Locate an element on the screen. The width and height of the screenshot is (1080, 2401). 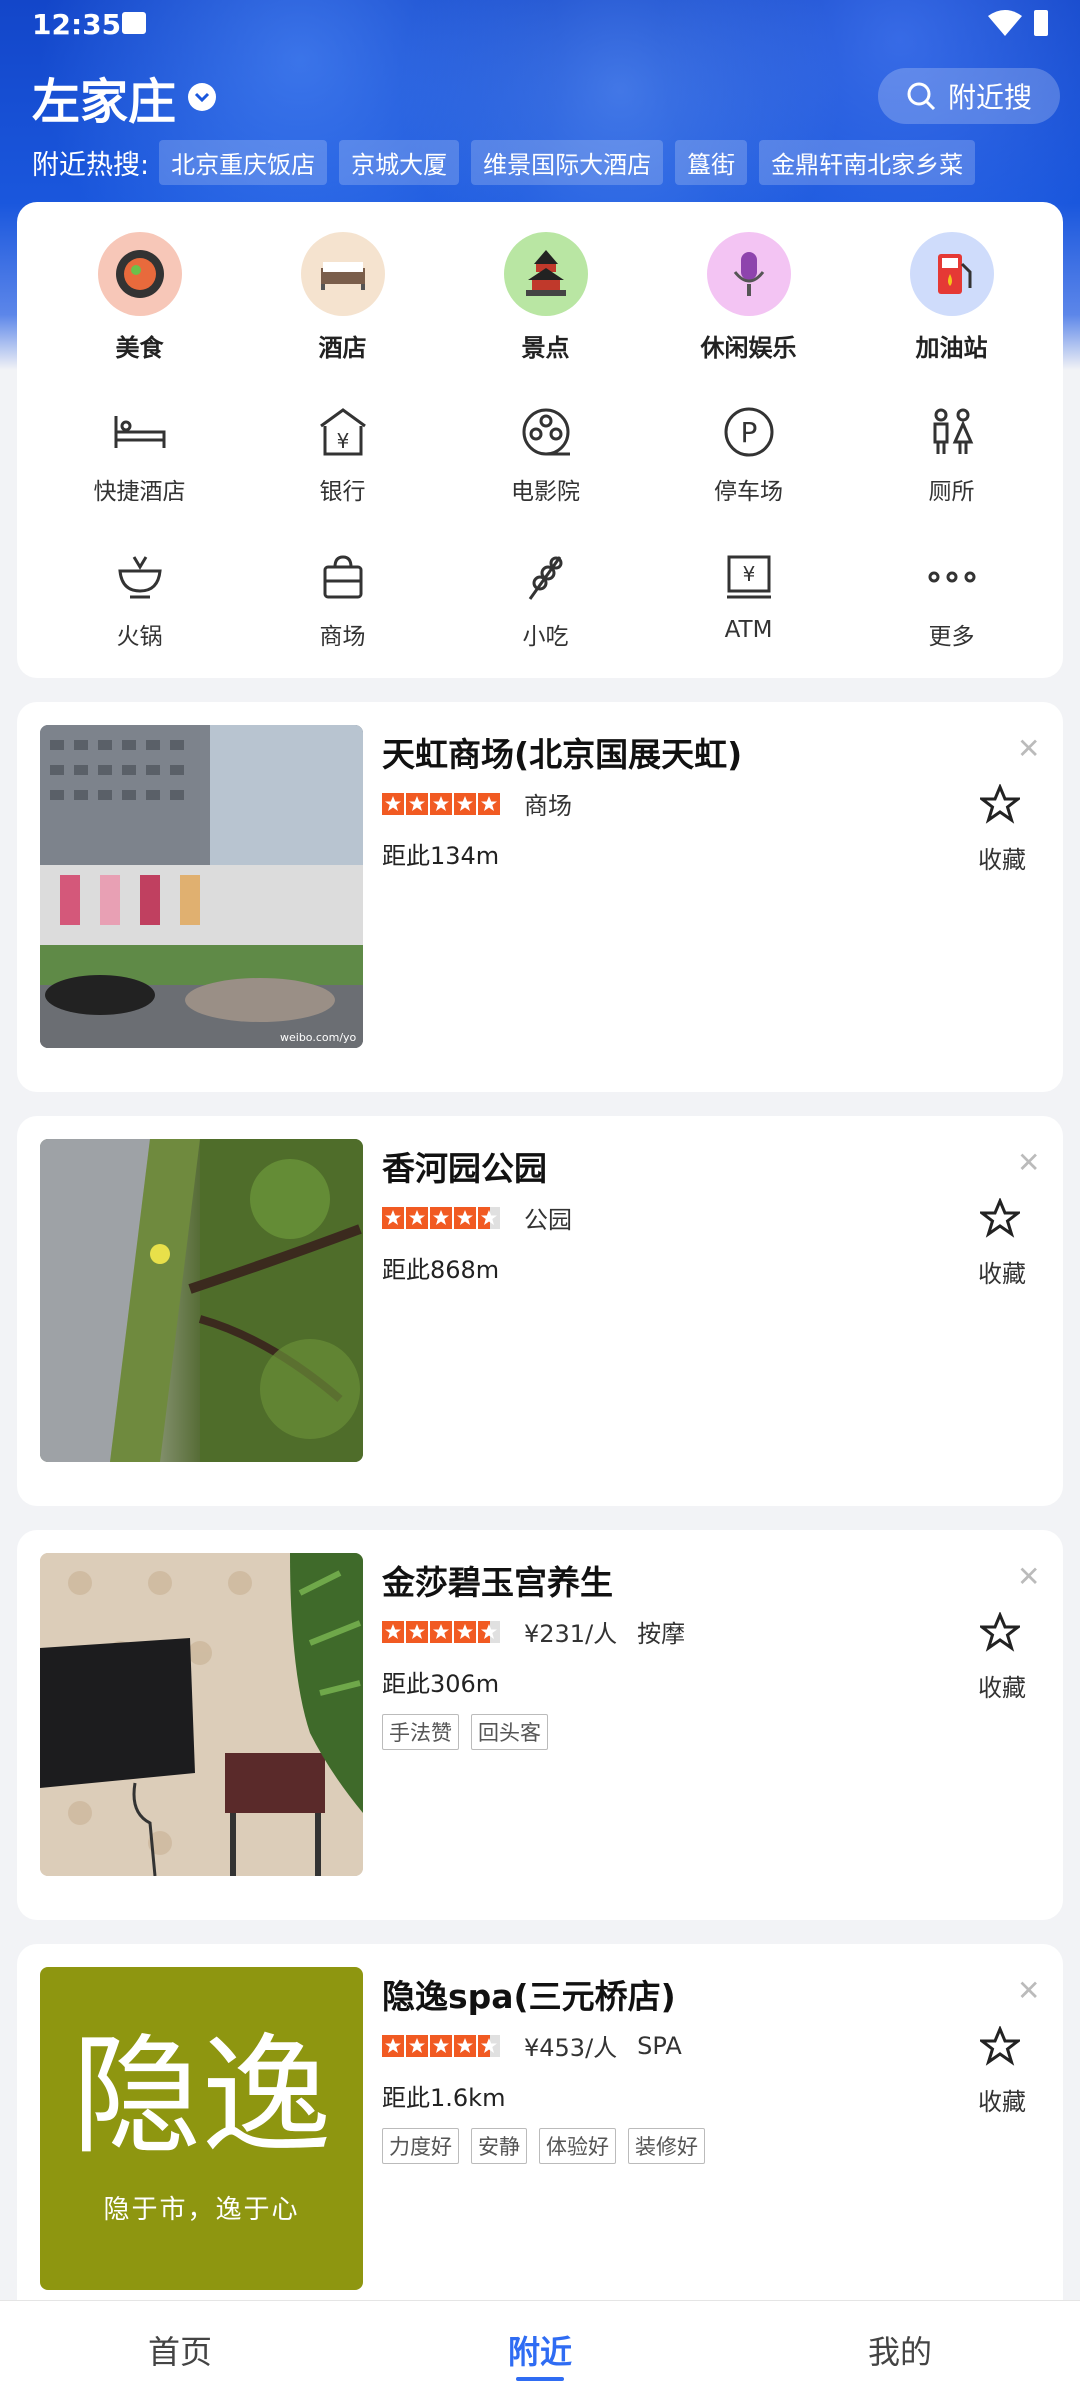
category-label: 商场 is located at coordinates (342, 637).